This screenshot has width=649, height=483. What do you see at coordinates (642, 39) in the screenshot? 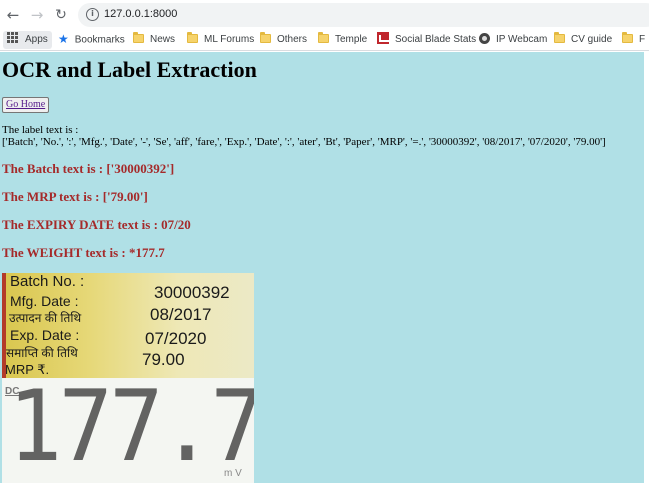
I see `bookmark-label: F` at bounding box center [642, 39].